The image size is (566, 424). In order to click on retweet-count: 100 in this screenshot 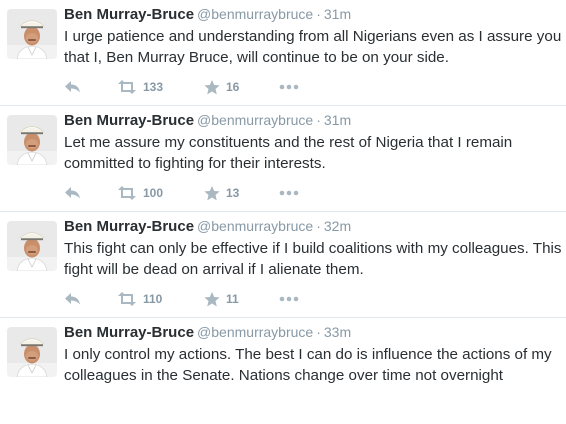, I will do `click(153, 193)`.